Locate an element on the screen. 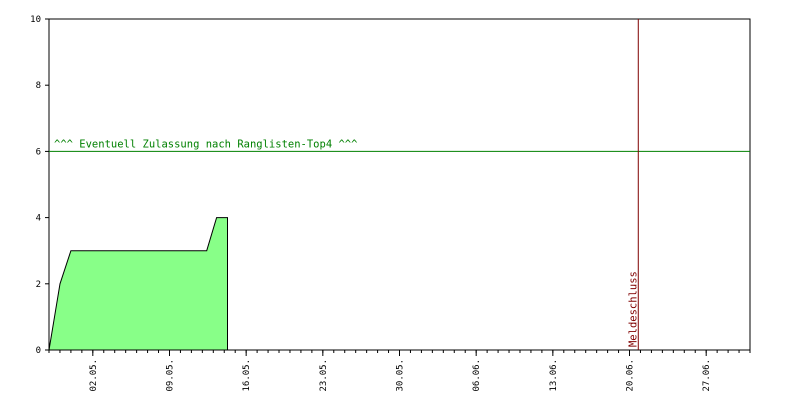 The image size is (800, 400). x-tick-label: 13.06. is located at coordinates (554, 375).